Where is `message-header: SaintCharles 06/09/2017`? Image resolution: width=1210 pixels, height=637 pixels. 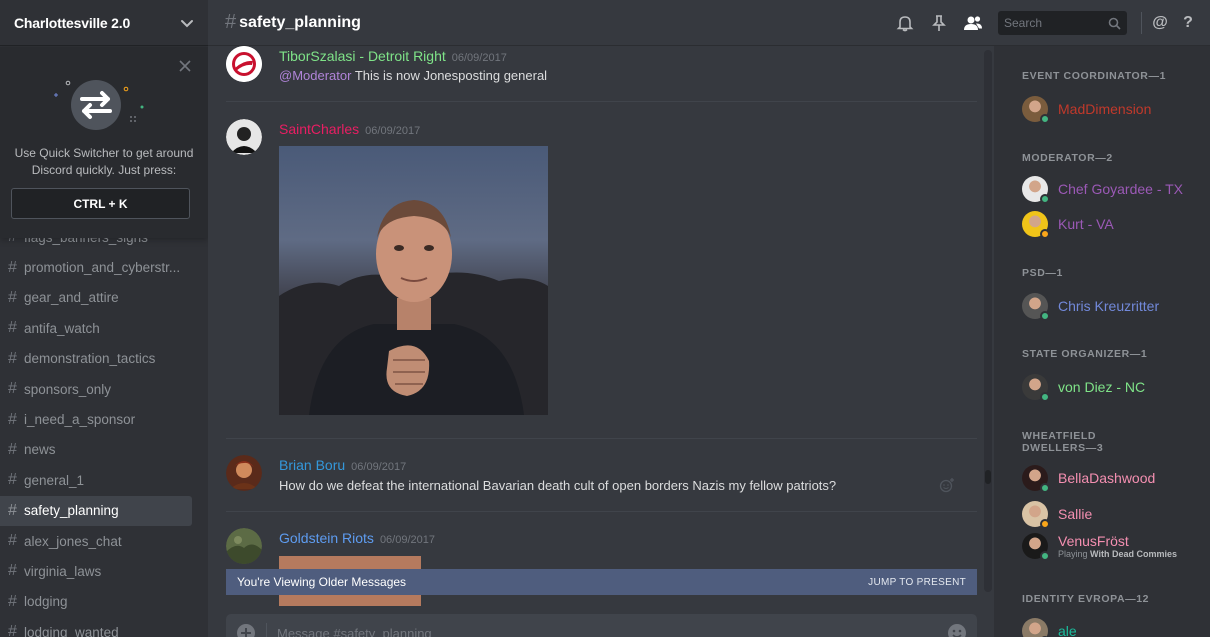
message-header: SaintCharles 06/09/2017 is located at coordinates (349, 129).